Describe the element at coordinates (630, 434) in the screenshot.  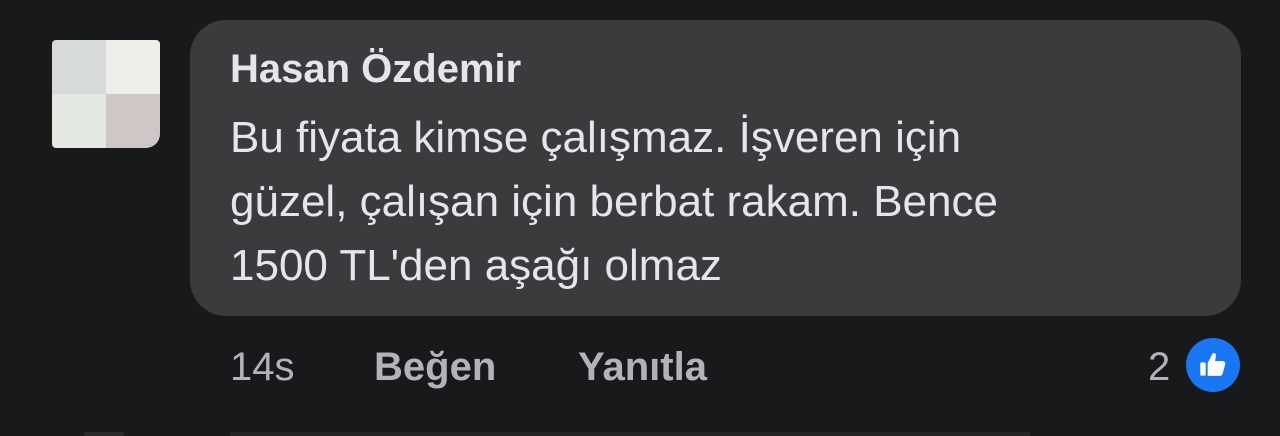
I see `next-comment-bubble-edge` at that location.